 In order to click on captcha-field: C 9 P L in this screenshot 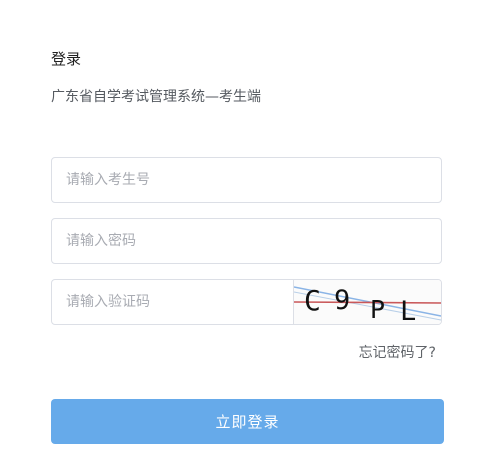, I will do `click(246, 302)`.